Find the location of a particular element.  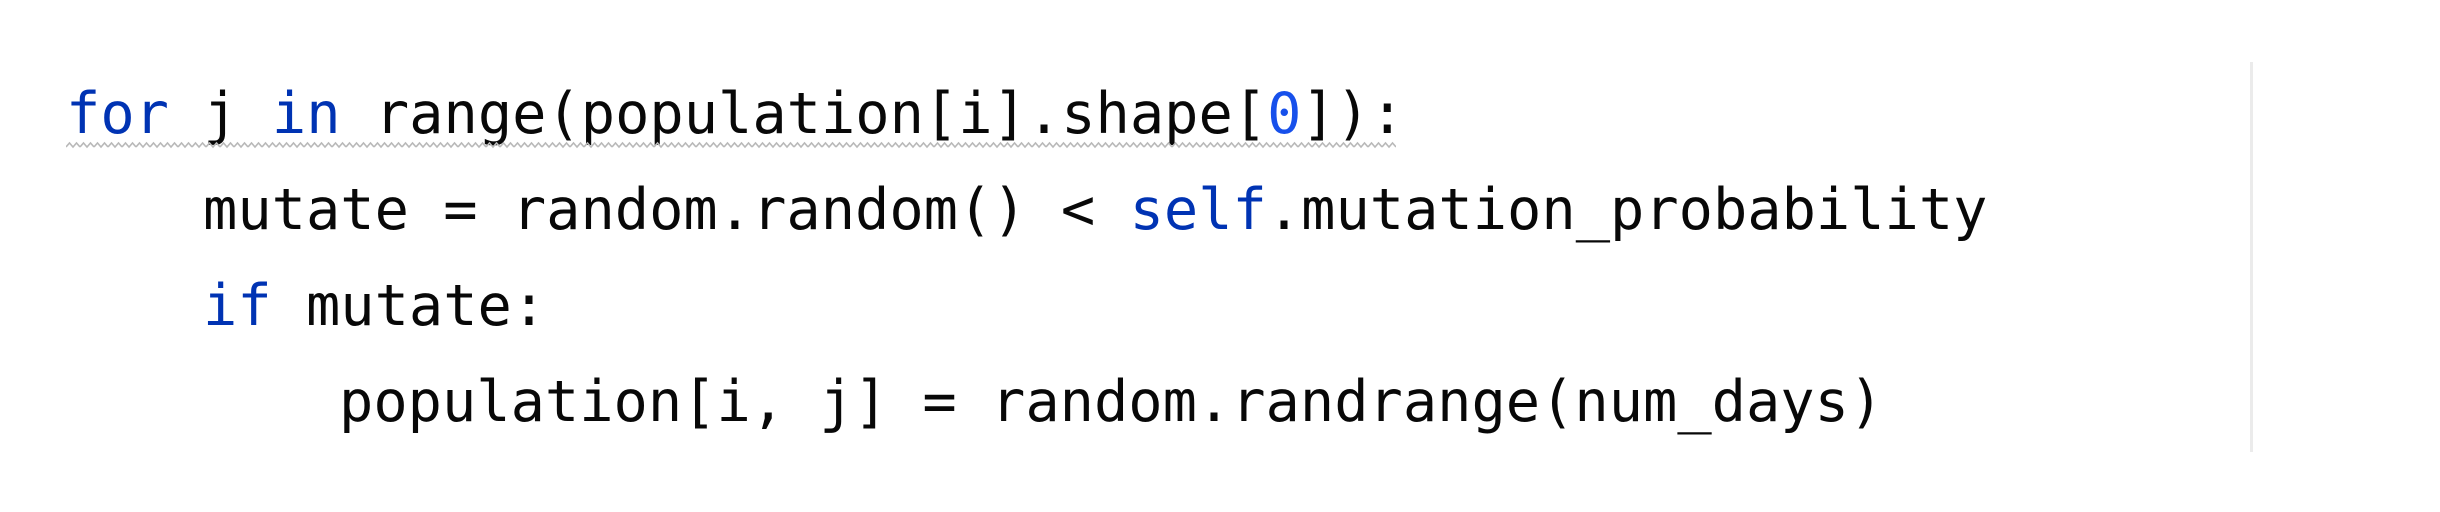

keyword-for: for is located at coordinates (117, 114).